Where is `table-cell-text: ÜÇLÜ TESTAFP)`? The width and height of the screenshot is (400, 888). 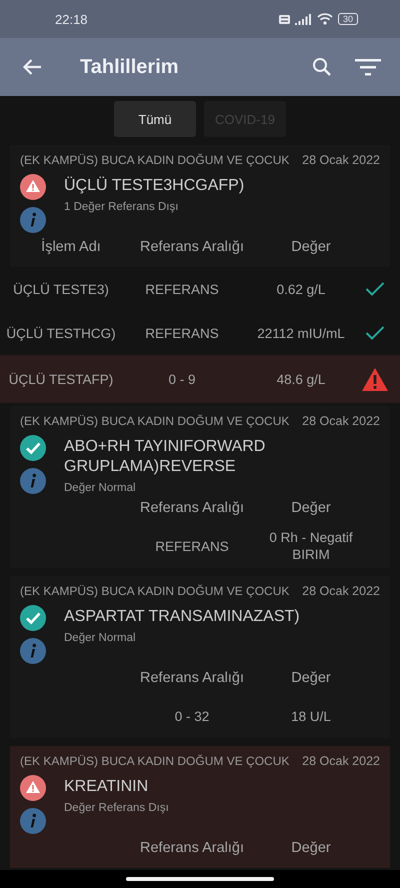 table-cell-text: ÜÇLÜ TESTAFP) is located at coordinates (61, 379).